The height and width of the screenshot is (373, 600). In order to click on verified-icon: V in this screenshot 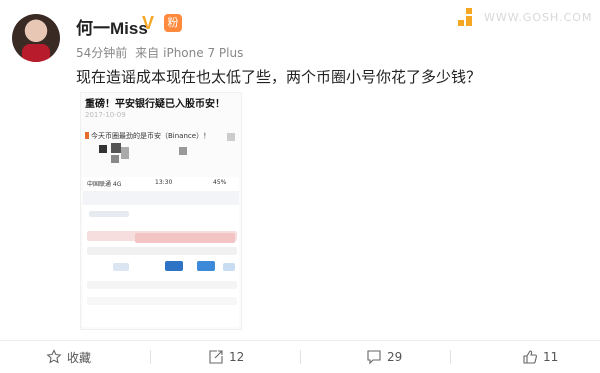, I will do `click(148, 23)`.